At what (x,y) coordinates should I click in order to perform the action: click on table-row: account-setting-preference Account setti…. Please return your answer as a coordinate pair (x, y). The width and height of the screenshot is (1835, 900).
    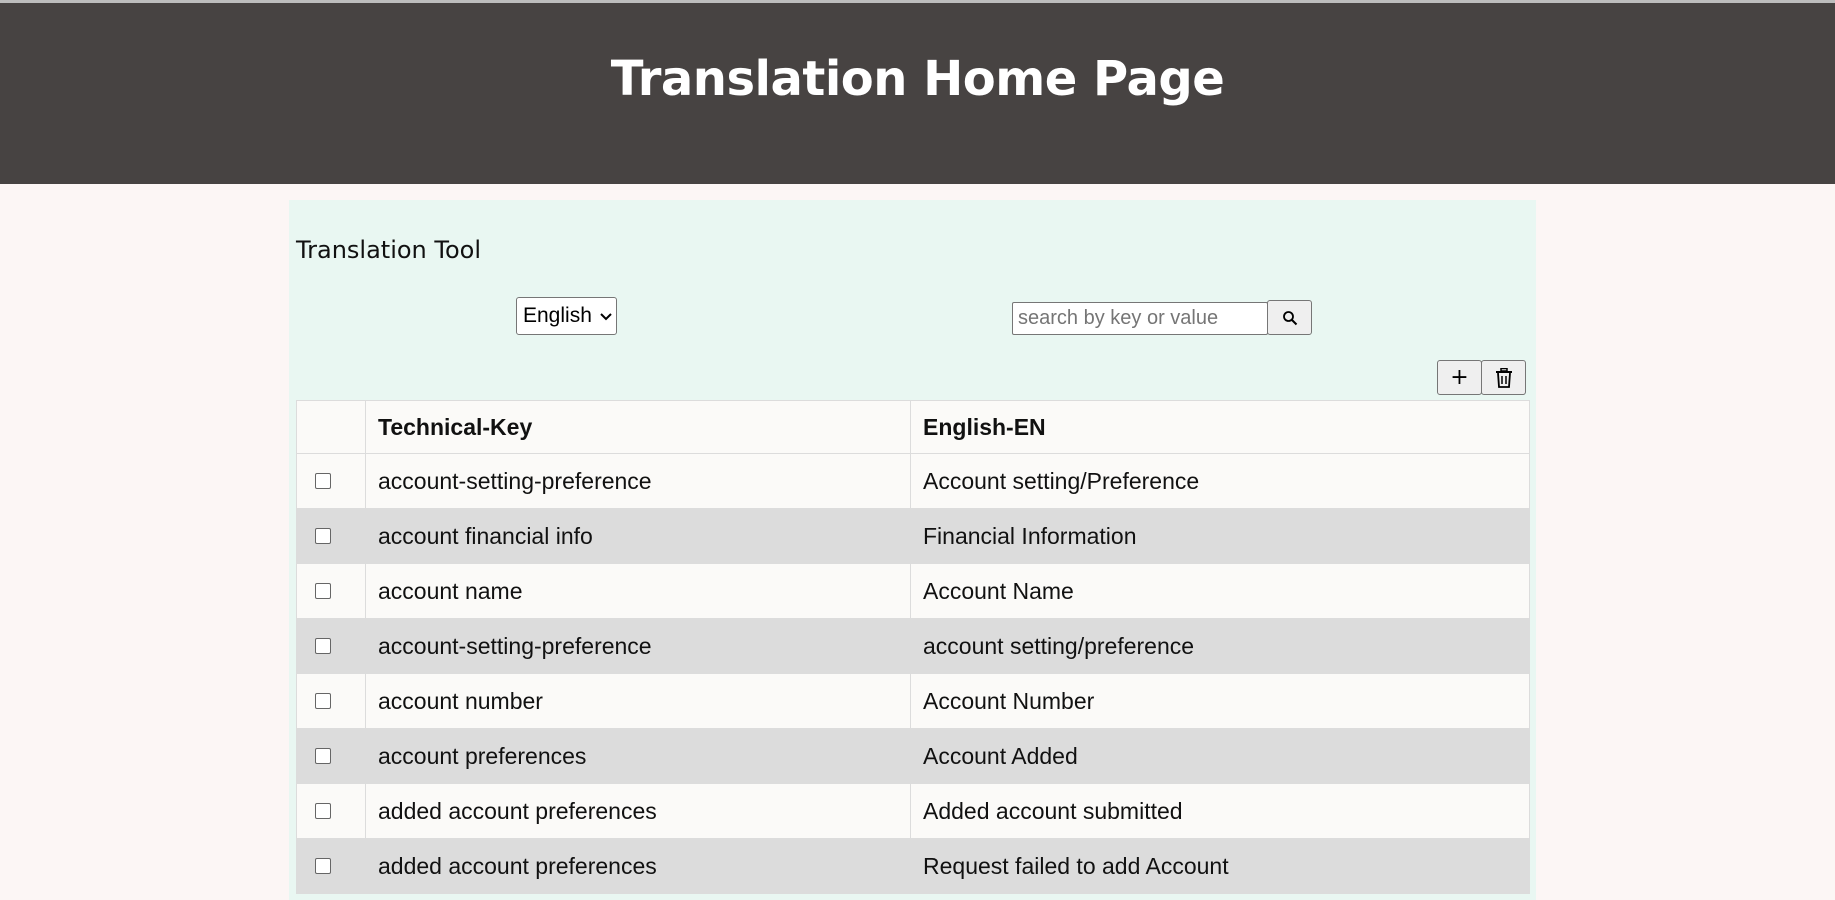
    Looking at the image, I should click on (913, 481).